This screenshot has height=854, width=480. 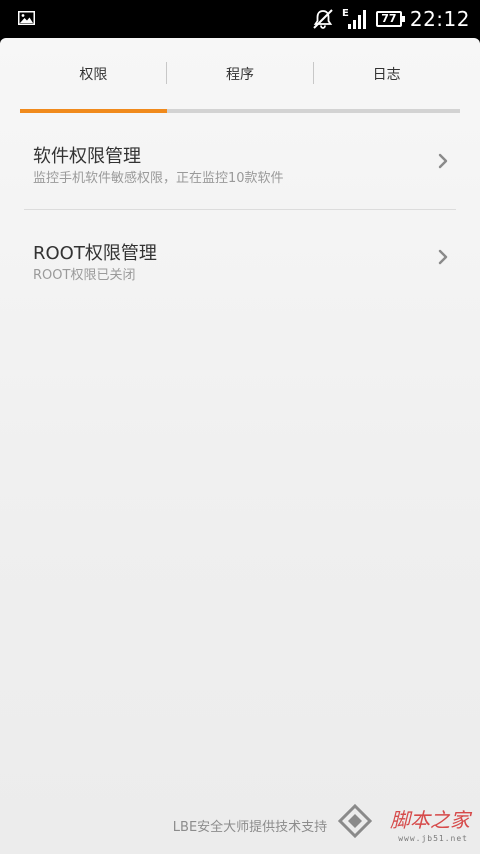 I want to click on status-icons: E 77 22:12, so click(x=391, y=19).